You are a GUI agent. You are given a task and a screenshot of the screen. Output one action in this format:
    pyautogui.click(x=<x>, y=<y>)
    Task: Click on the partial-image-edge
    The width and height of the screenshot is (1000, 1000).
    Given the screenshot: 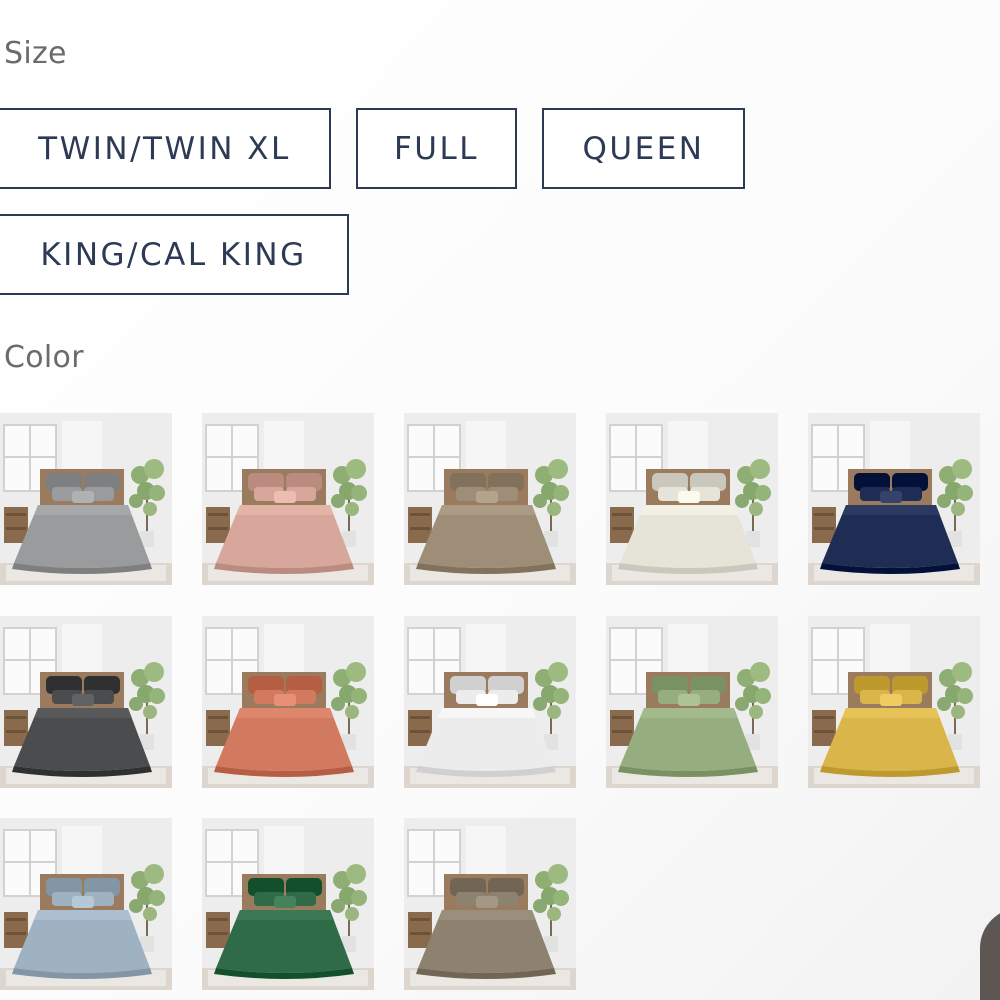 What is the action you would take?
    pyautogui.click(x=990, y=954)
    